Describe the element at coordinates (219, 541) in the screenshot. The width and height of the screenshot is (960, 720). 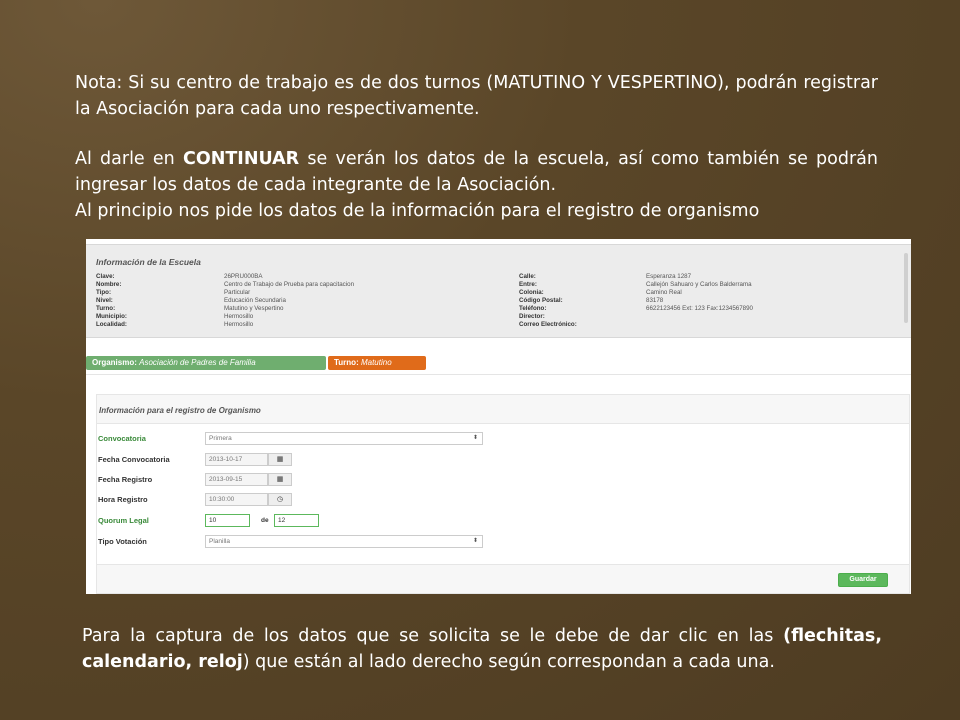
I see `tipo-votacion-value: Planilla` at that location.